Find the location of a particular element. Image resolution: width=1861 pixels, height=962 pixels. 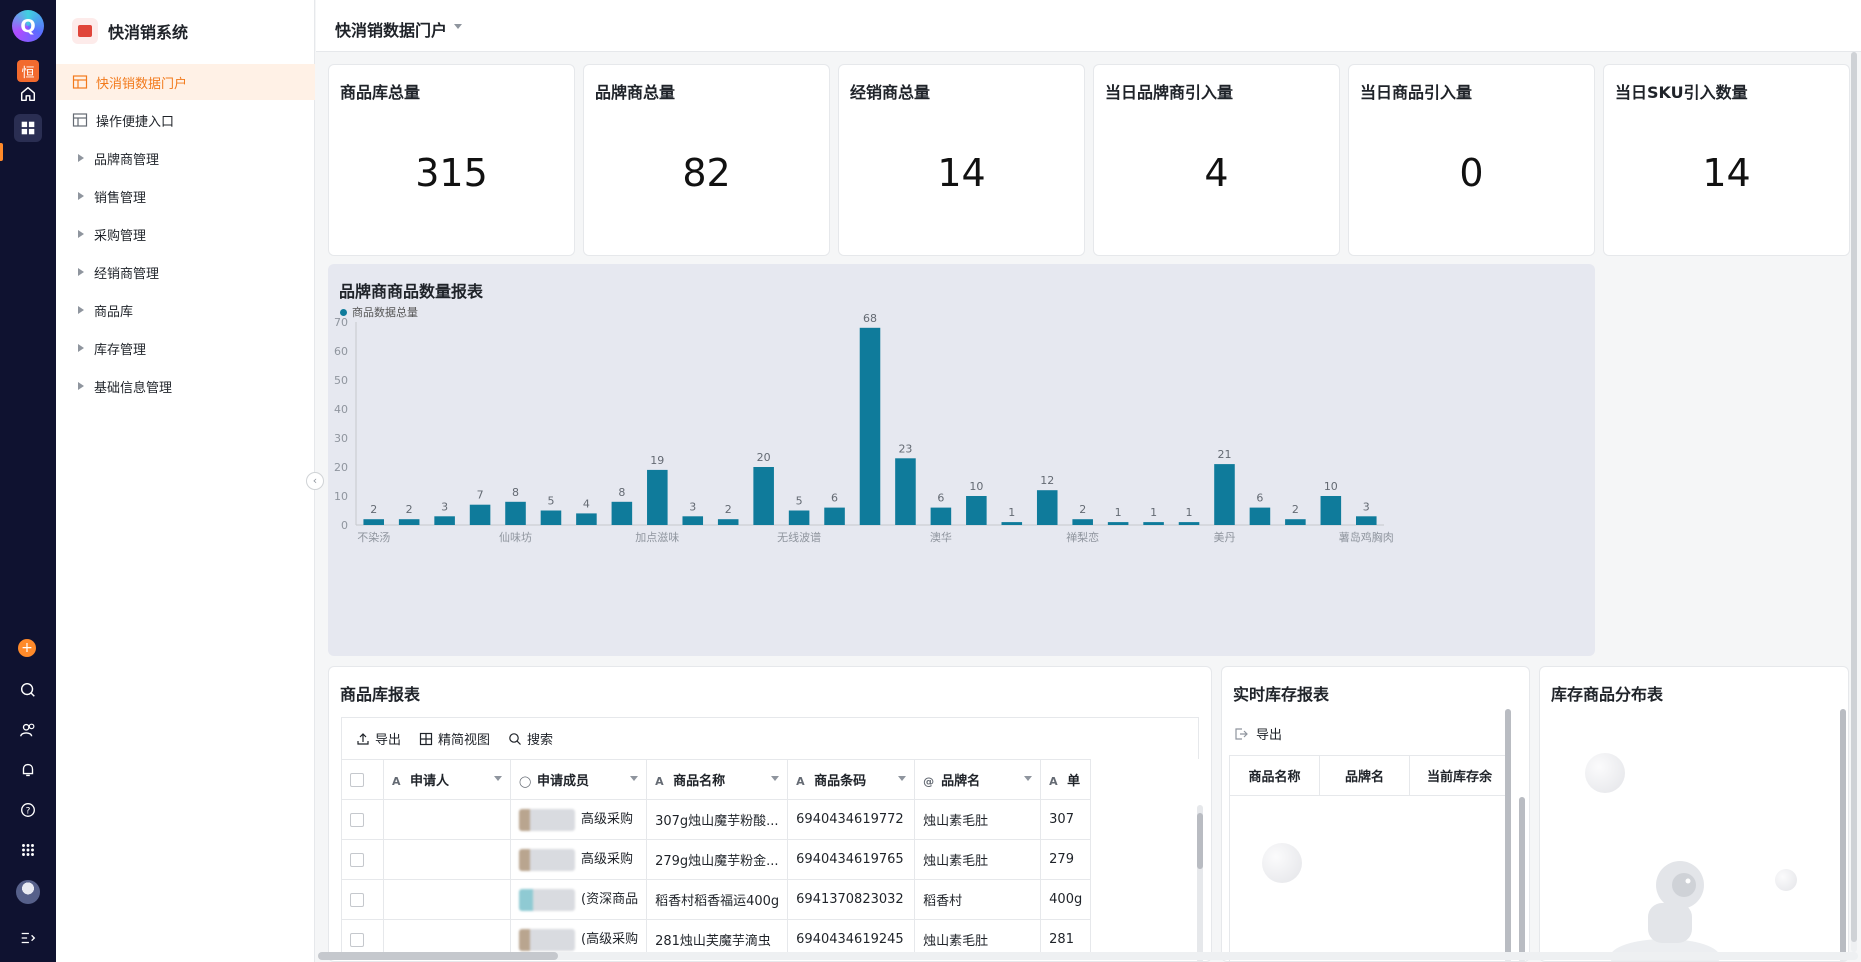

column-header: A单 is located at coordinates (1066, 779).